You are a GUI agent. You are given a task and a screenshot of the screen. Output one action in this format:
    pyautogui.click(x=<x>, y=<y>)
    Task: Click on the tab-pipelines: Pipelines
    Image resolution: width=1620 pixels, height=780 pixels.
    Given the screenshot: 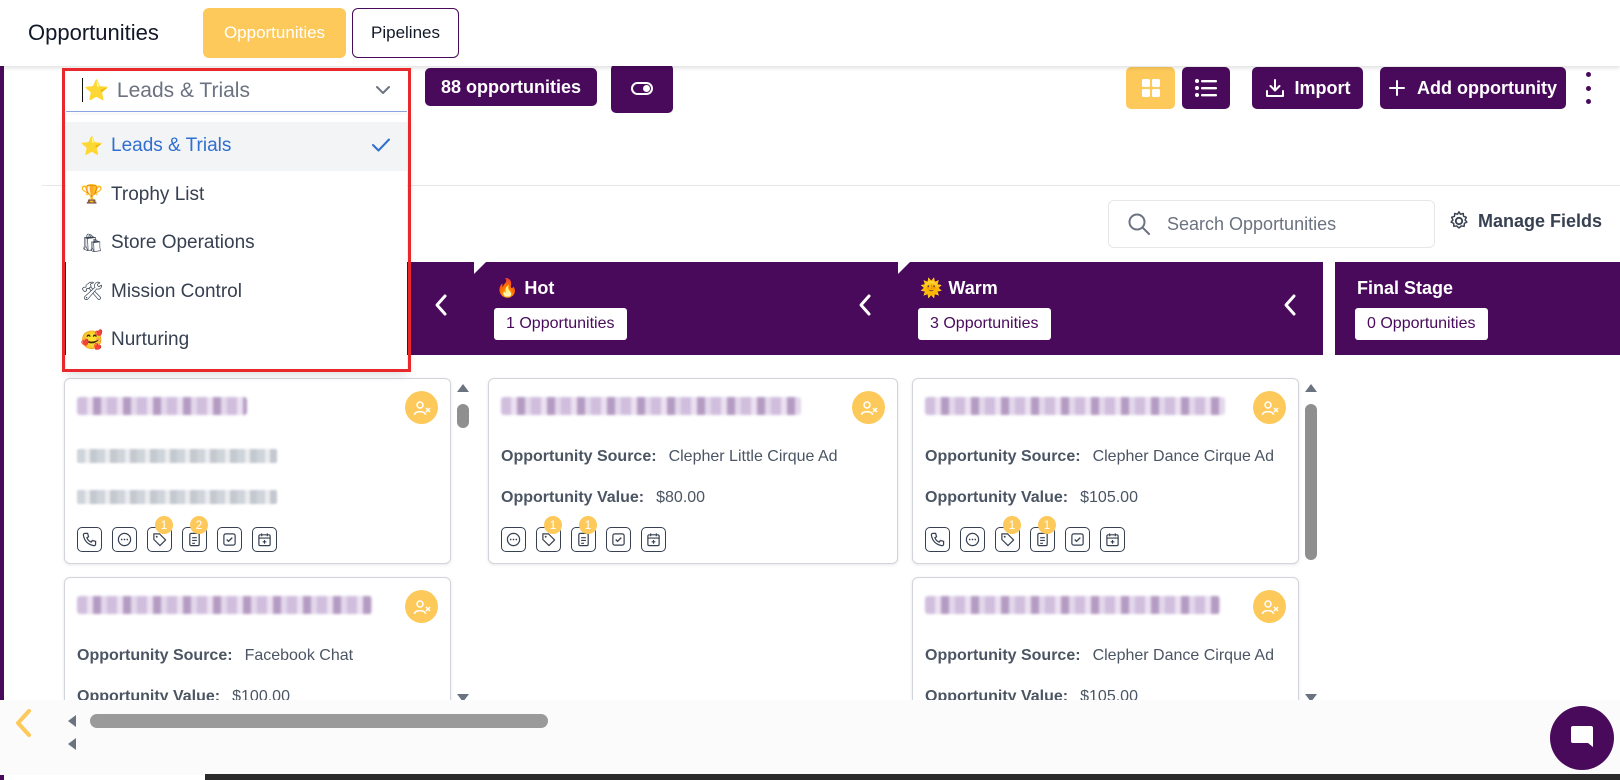 What is the action you would take?
    pyautogui.click(x=405, y=33)
    